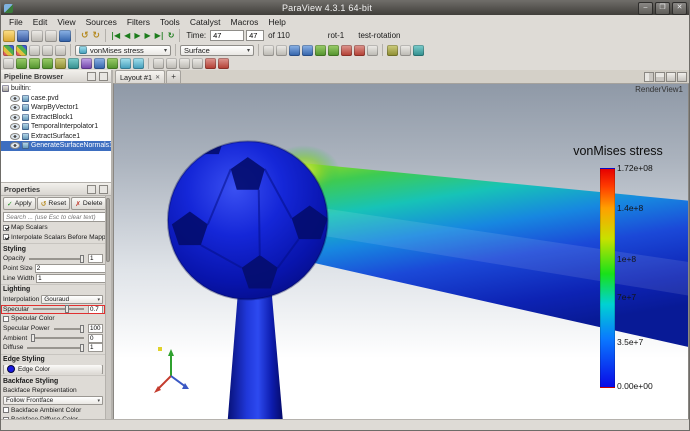 Image resolution: width=690 pixels, height=431 pixels. I want to click on split-vertical-icon, so click(660, 76).